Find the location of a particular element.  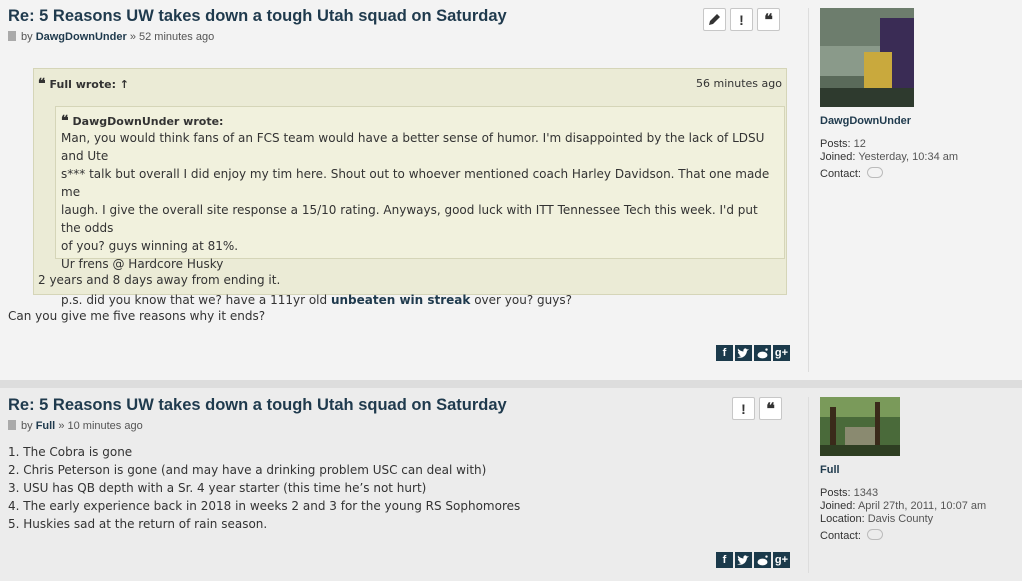

profile-username: DawgDownUnder is located at coordinates (921, 121).